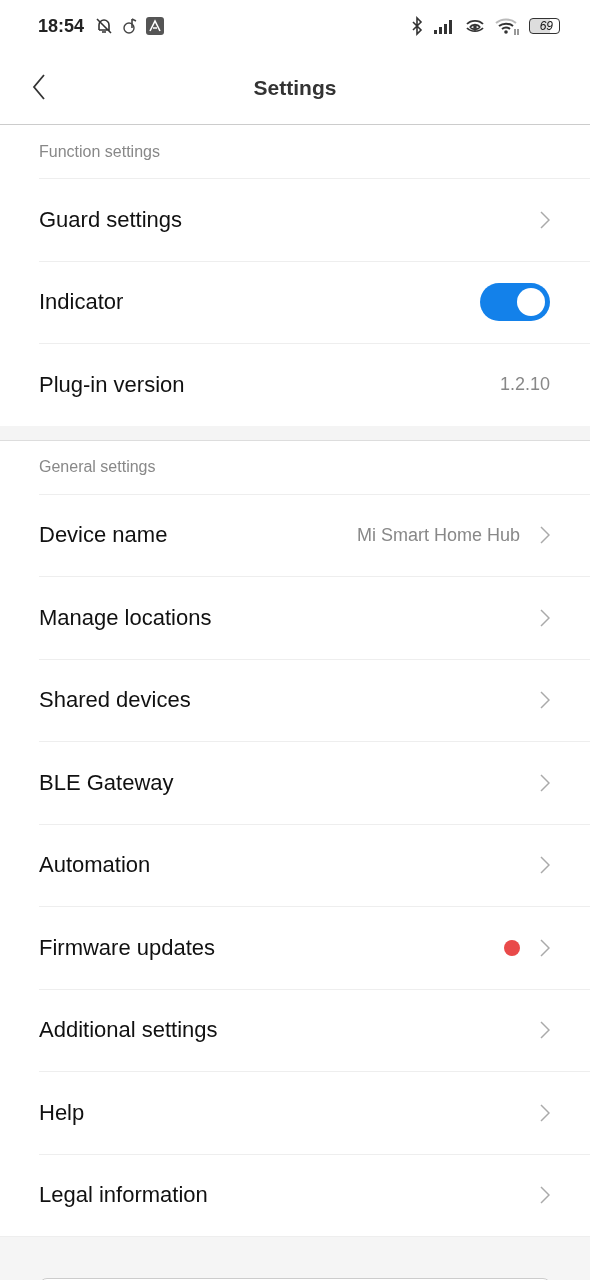 The width and height of the screenshot is (590, 1280). I want to click on section-header: General settings, so click(97, 467).